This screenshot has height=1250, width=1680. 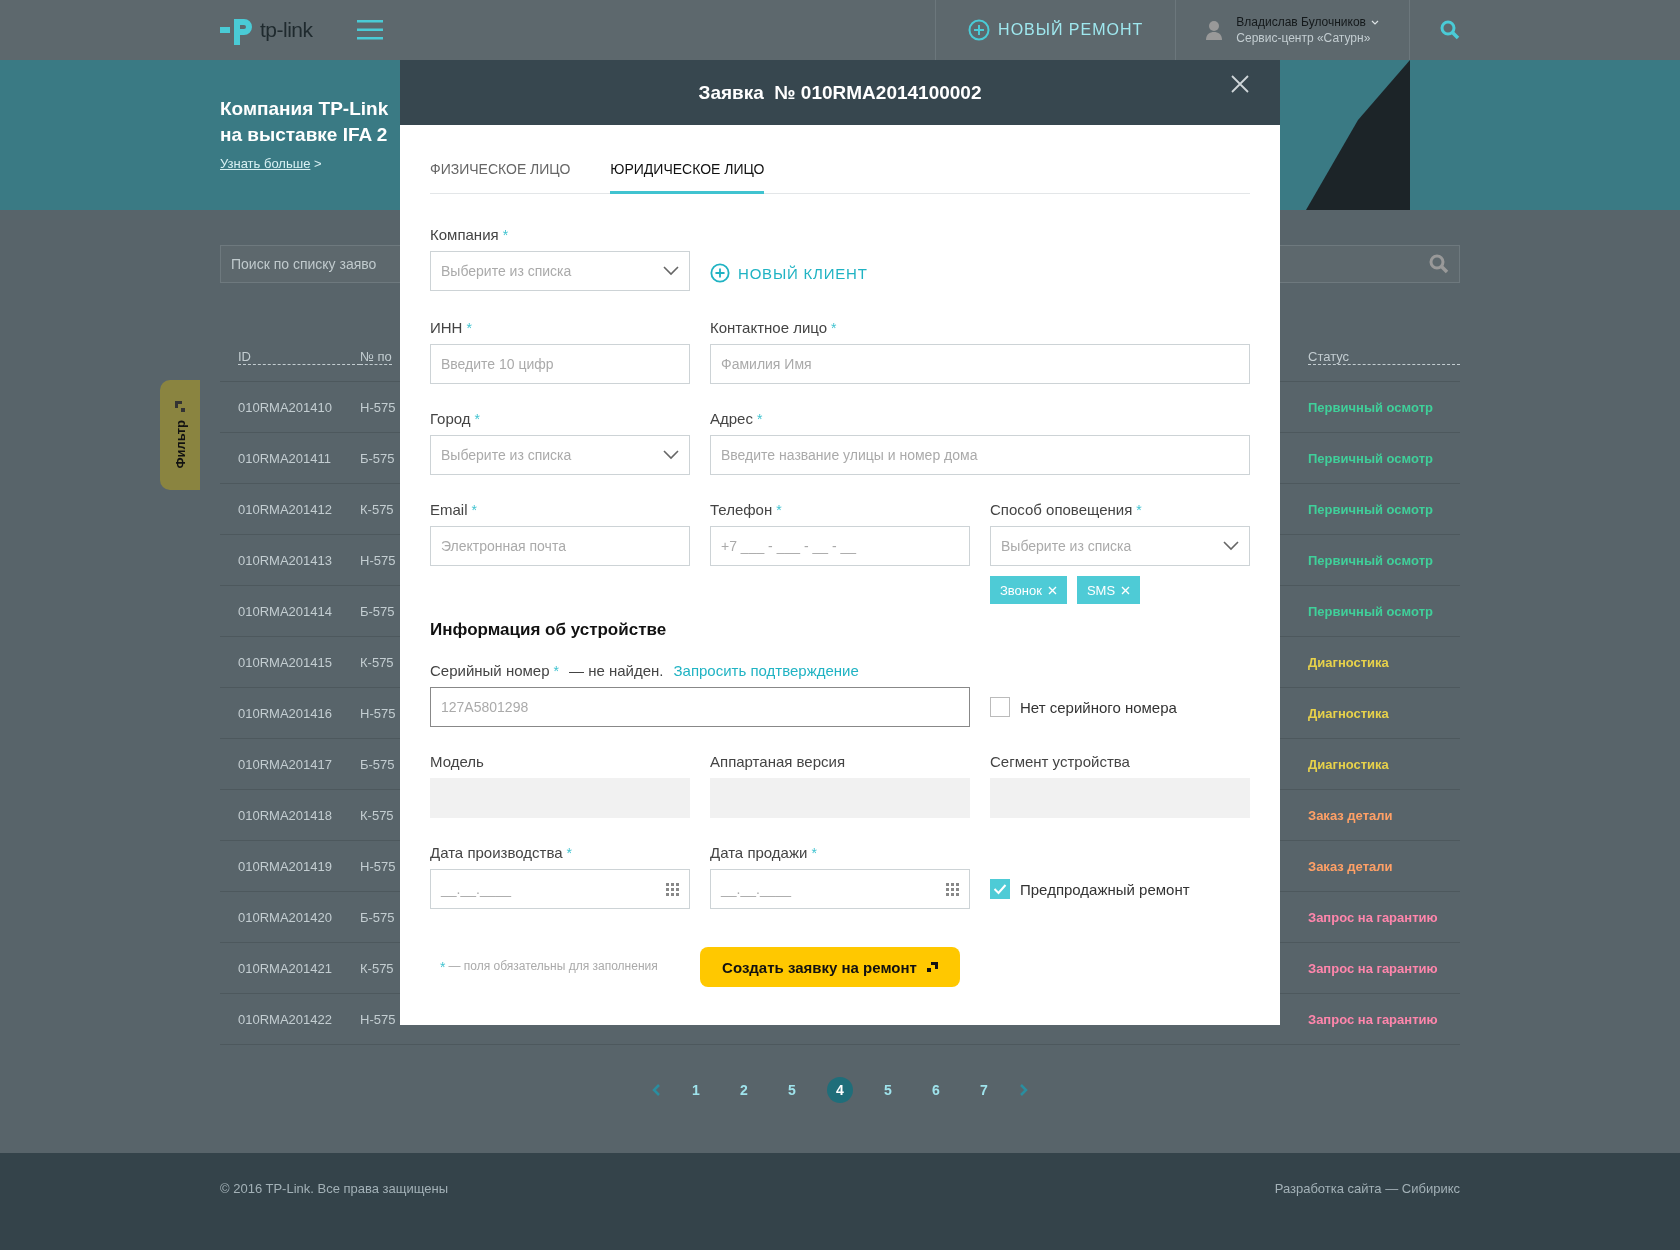 What do you see at coordinates (1304, 38) in the screenshot?
I see `user-organization: Сервис-центр «Сатурн»` at bounding box center [1304, 38].